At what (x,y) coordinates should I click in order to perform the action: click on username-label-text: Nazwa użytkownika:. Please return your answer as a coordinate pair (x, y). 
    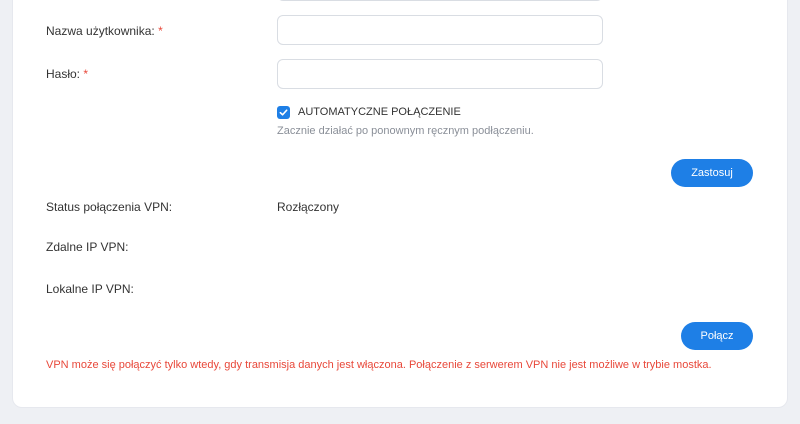
    Looking at the image, I should click on (100, 31).